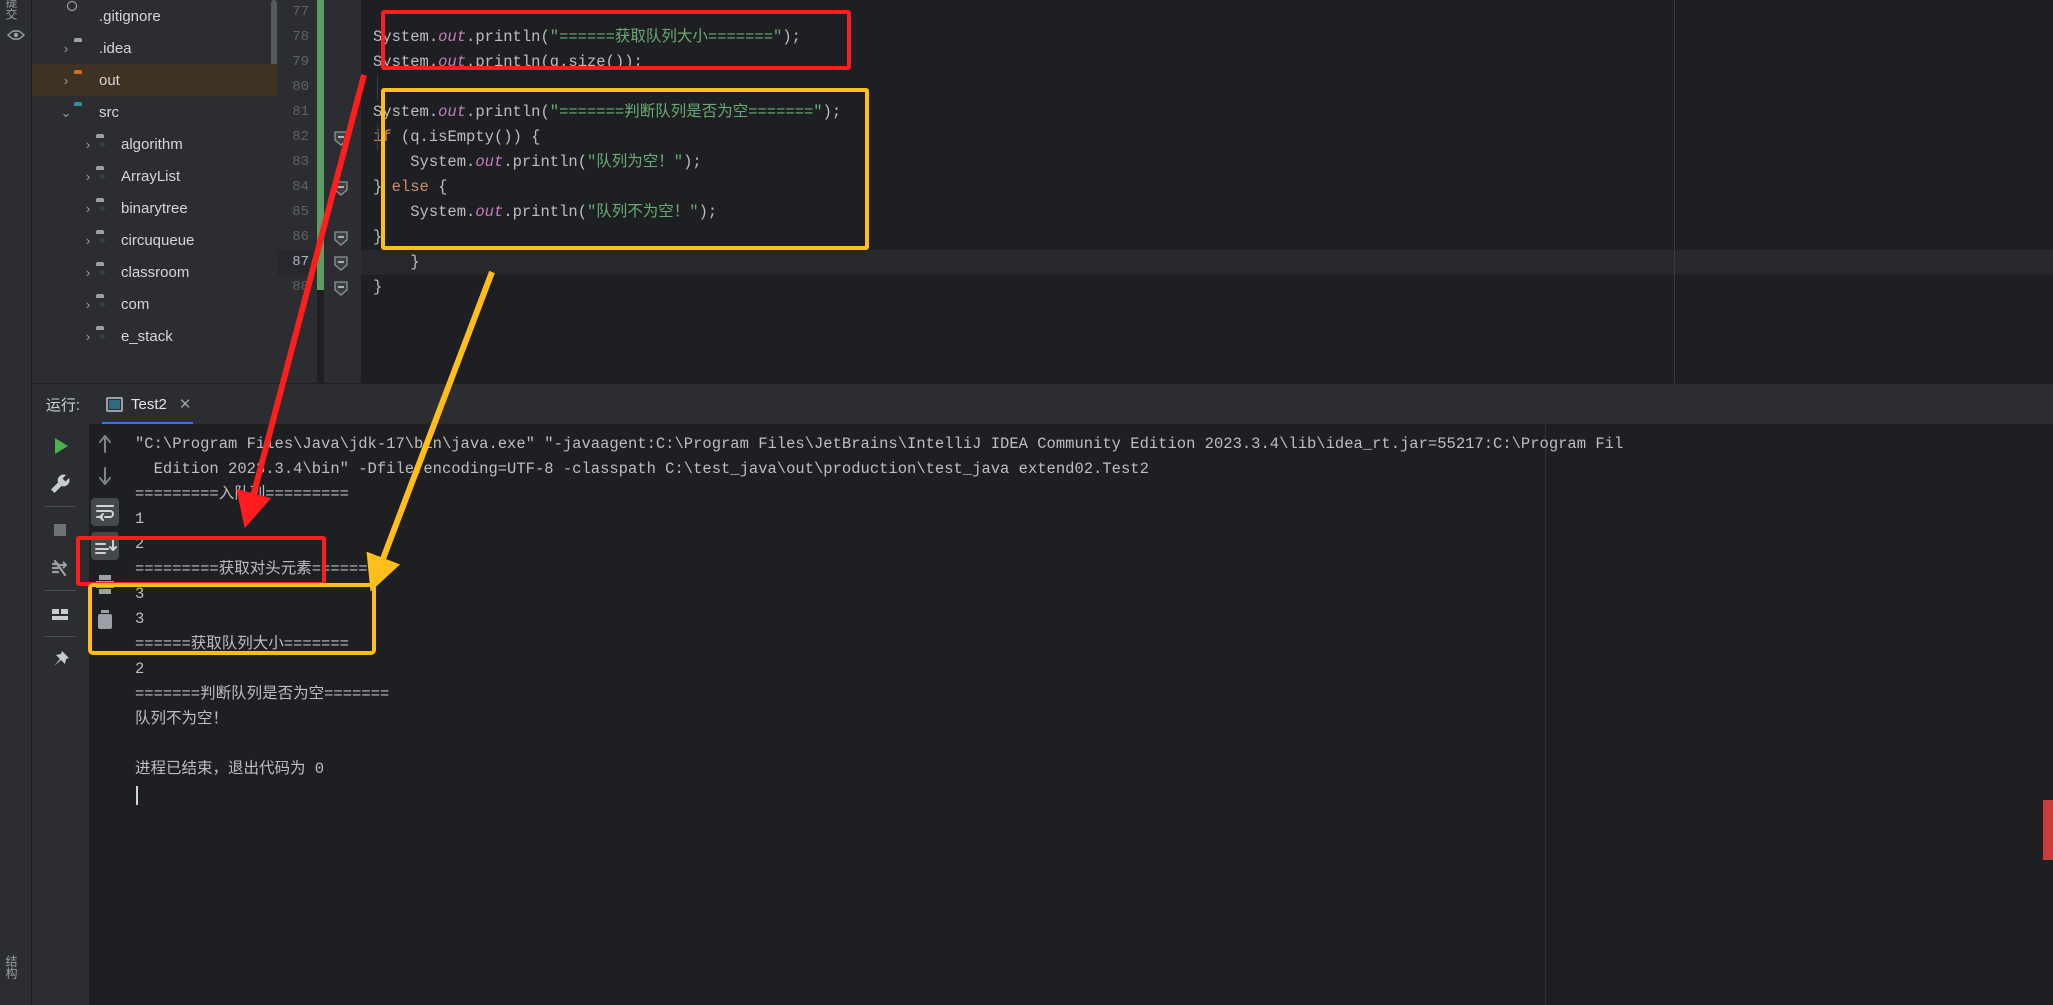 This screenshot has height=1005, width=2053. What do you see at coordinates (60, 484) in the screenshot?
I see `settings-button` at bounding box center [60, 484].